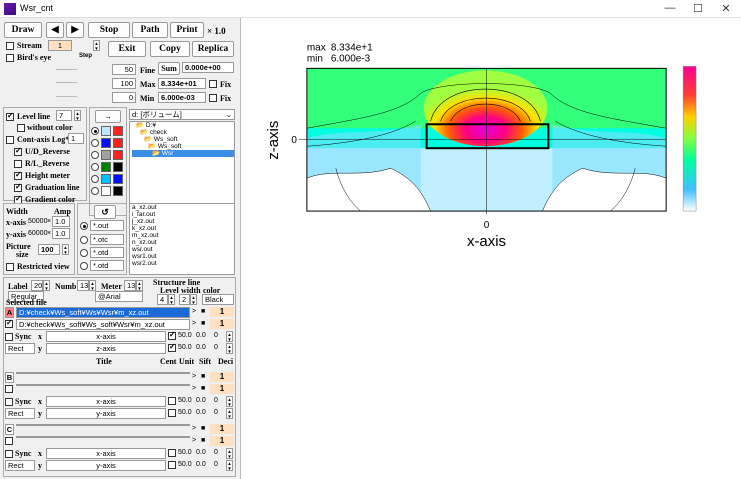 This screenshot has width=741, height=479. Describe the element at coordinates (10, 116) in the screenshot. I see `level-line-checkbox` at that location.